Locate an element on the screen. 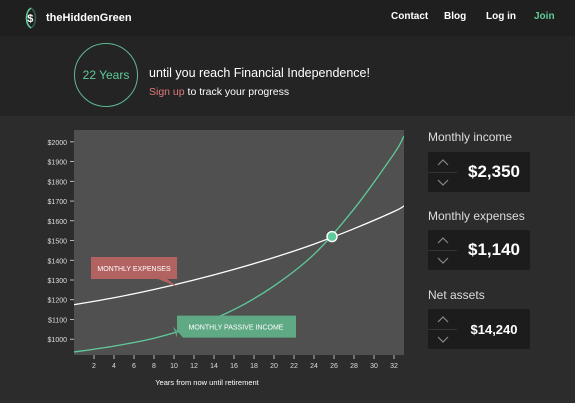 The height and width of the screenshot is (403, 575). x-tick-label: 18 is located at coordinates (254, 366).